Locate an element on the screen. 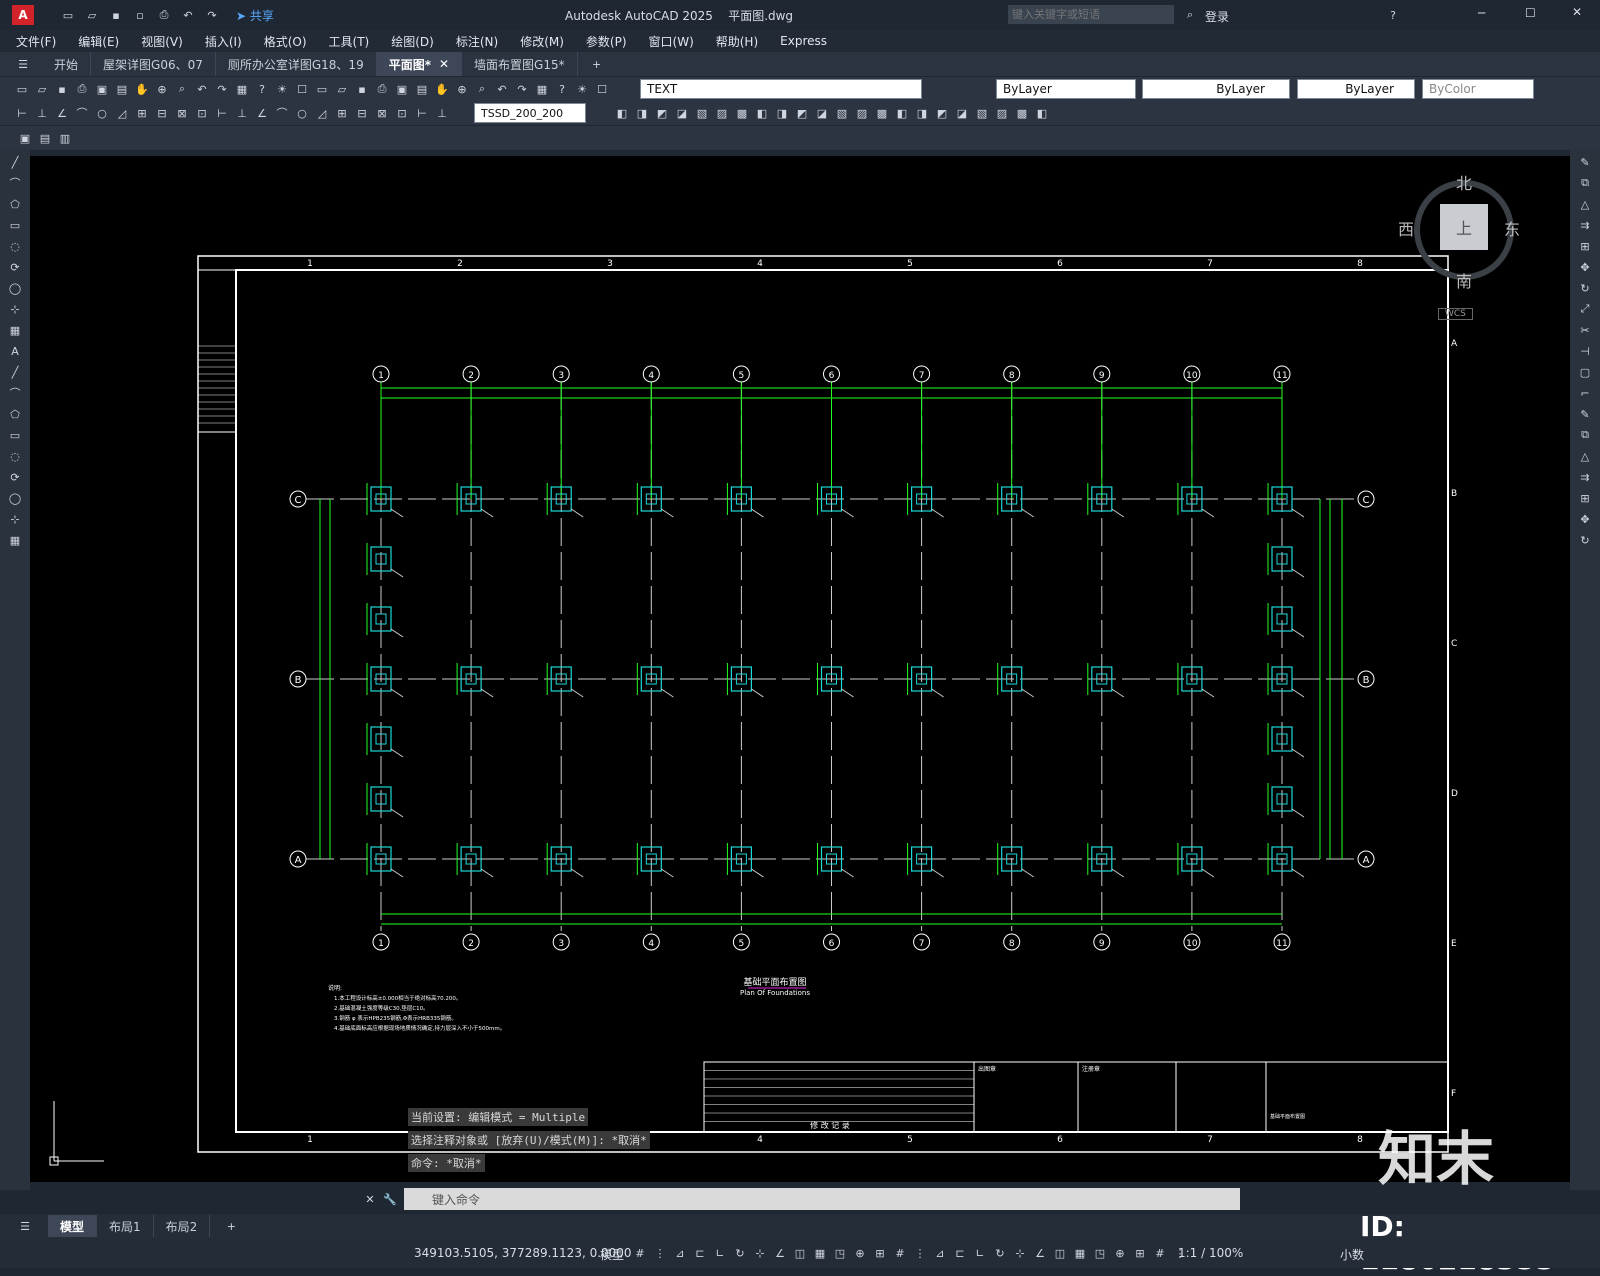  maximize-button: ☐ is located at coordinates (1530, 13).